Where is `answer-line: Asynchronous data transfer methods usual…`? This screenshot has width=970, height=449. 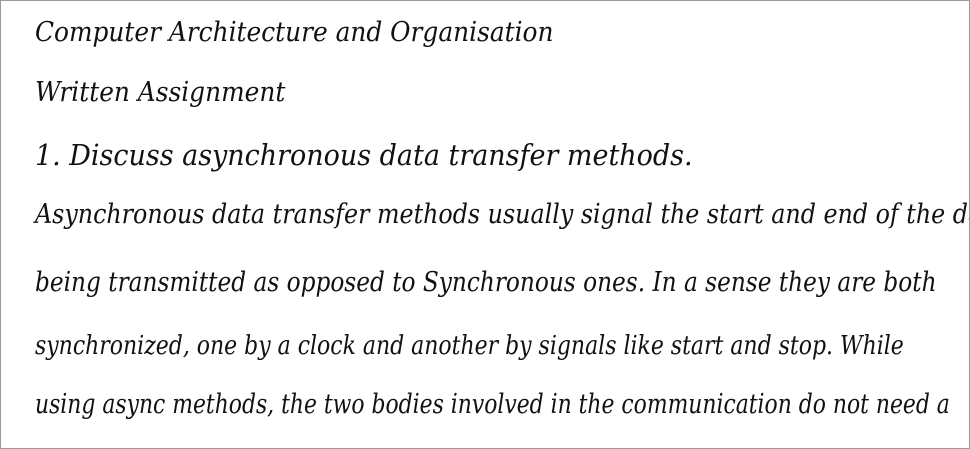
answer-line: Asynchronous data transfer methods usual… is located at coordinates (502, 214).